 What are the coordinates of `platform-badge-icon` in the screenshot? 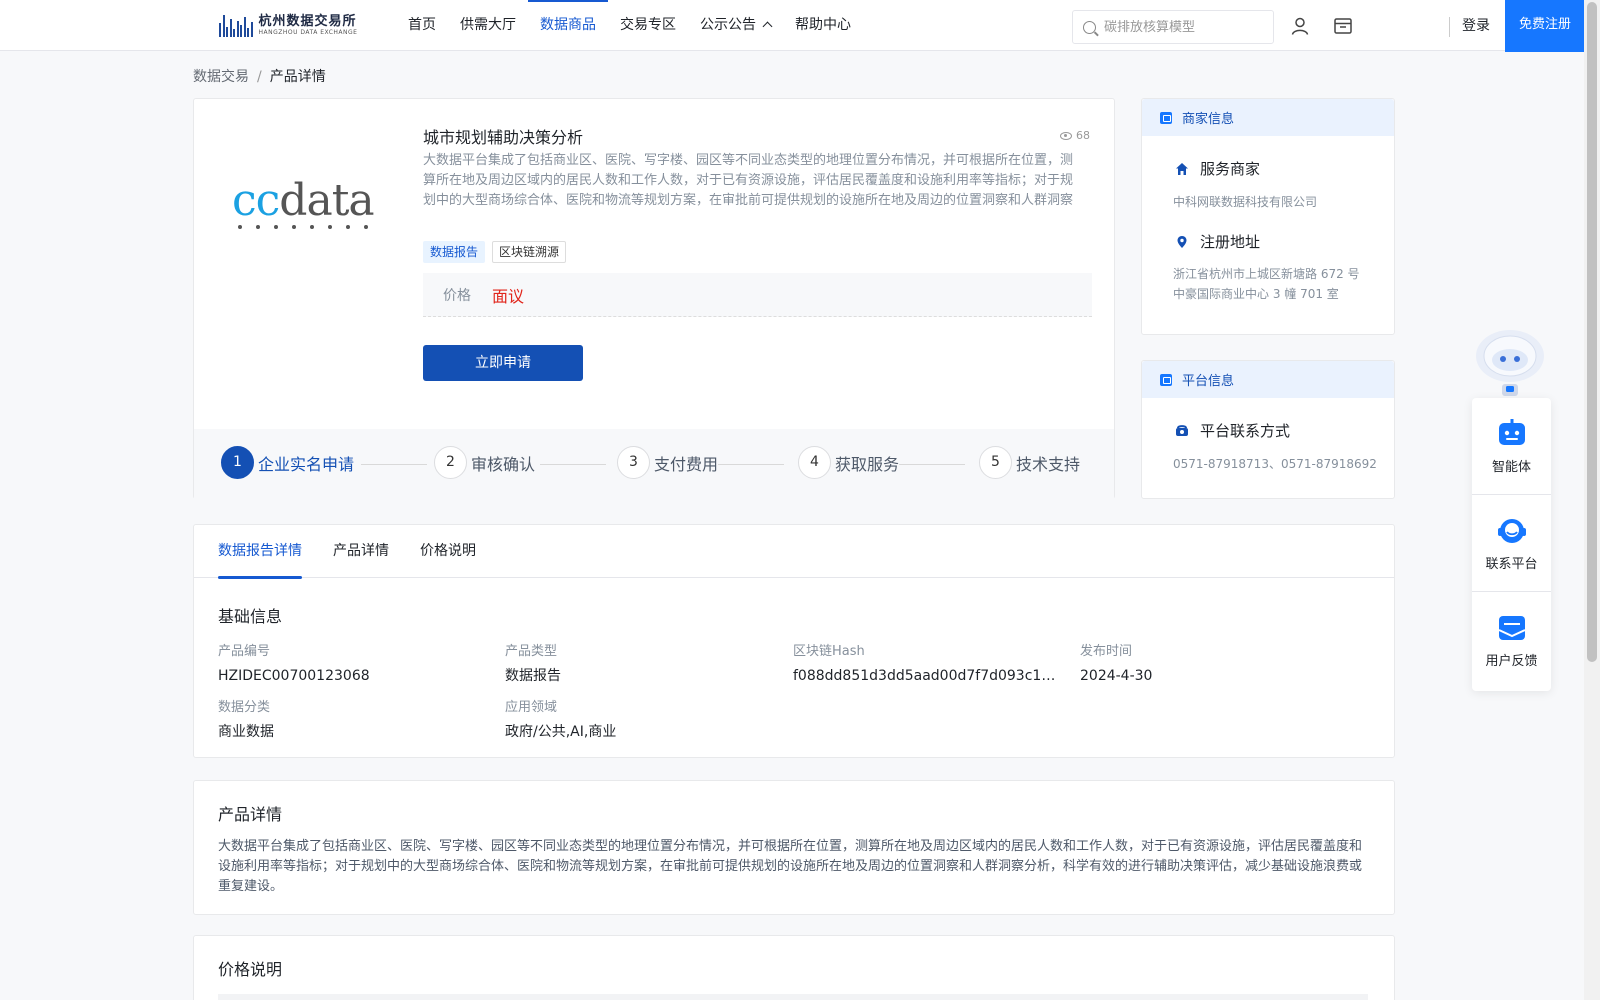 It's located at (1166, 379).